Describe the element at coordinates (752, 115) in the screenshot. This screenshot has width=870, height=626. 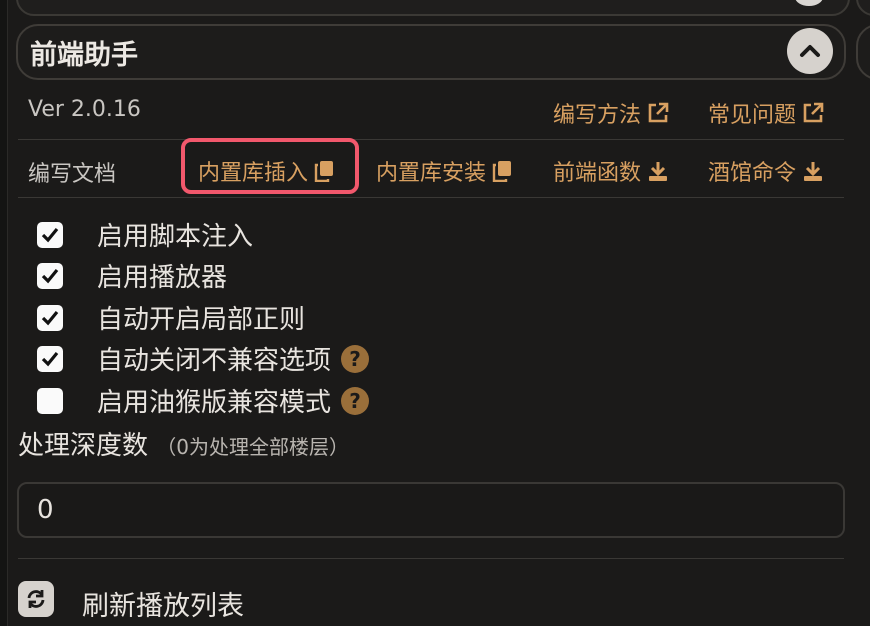
I see `faq-label: 常见问题` at that location.